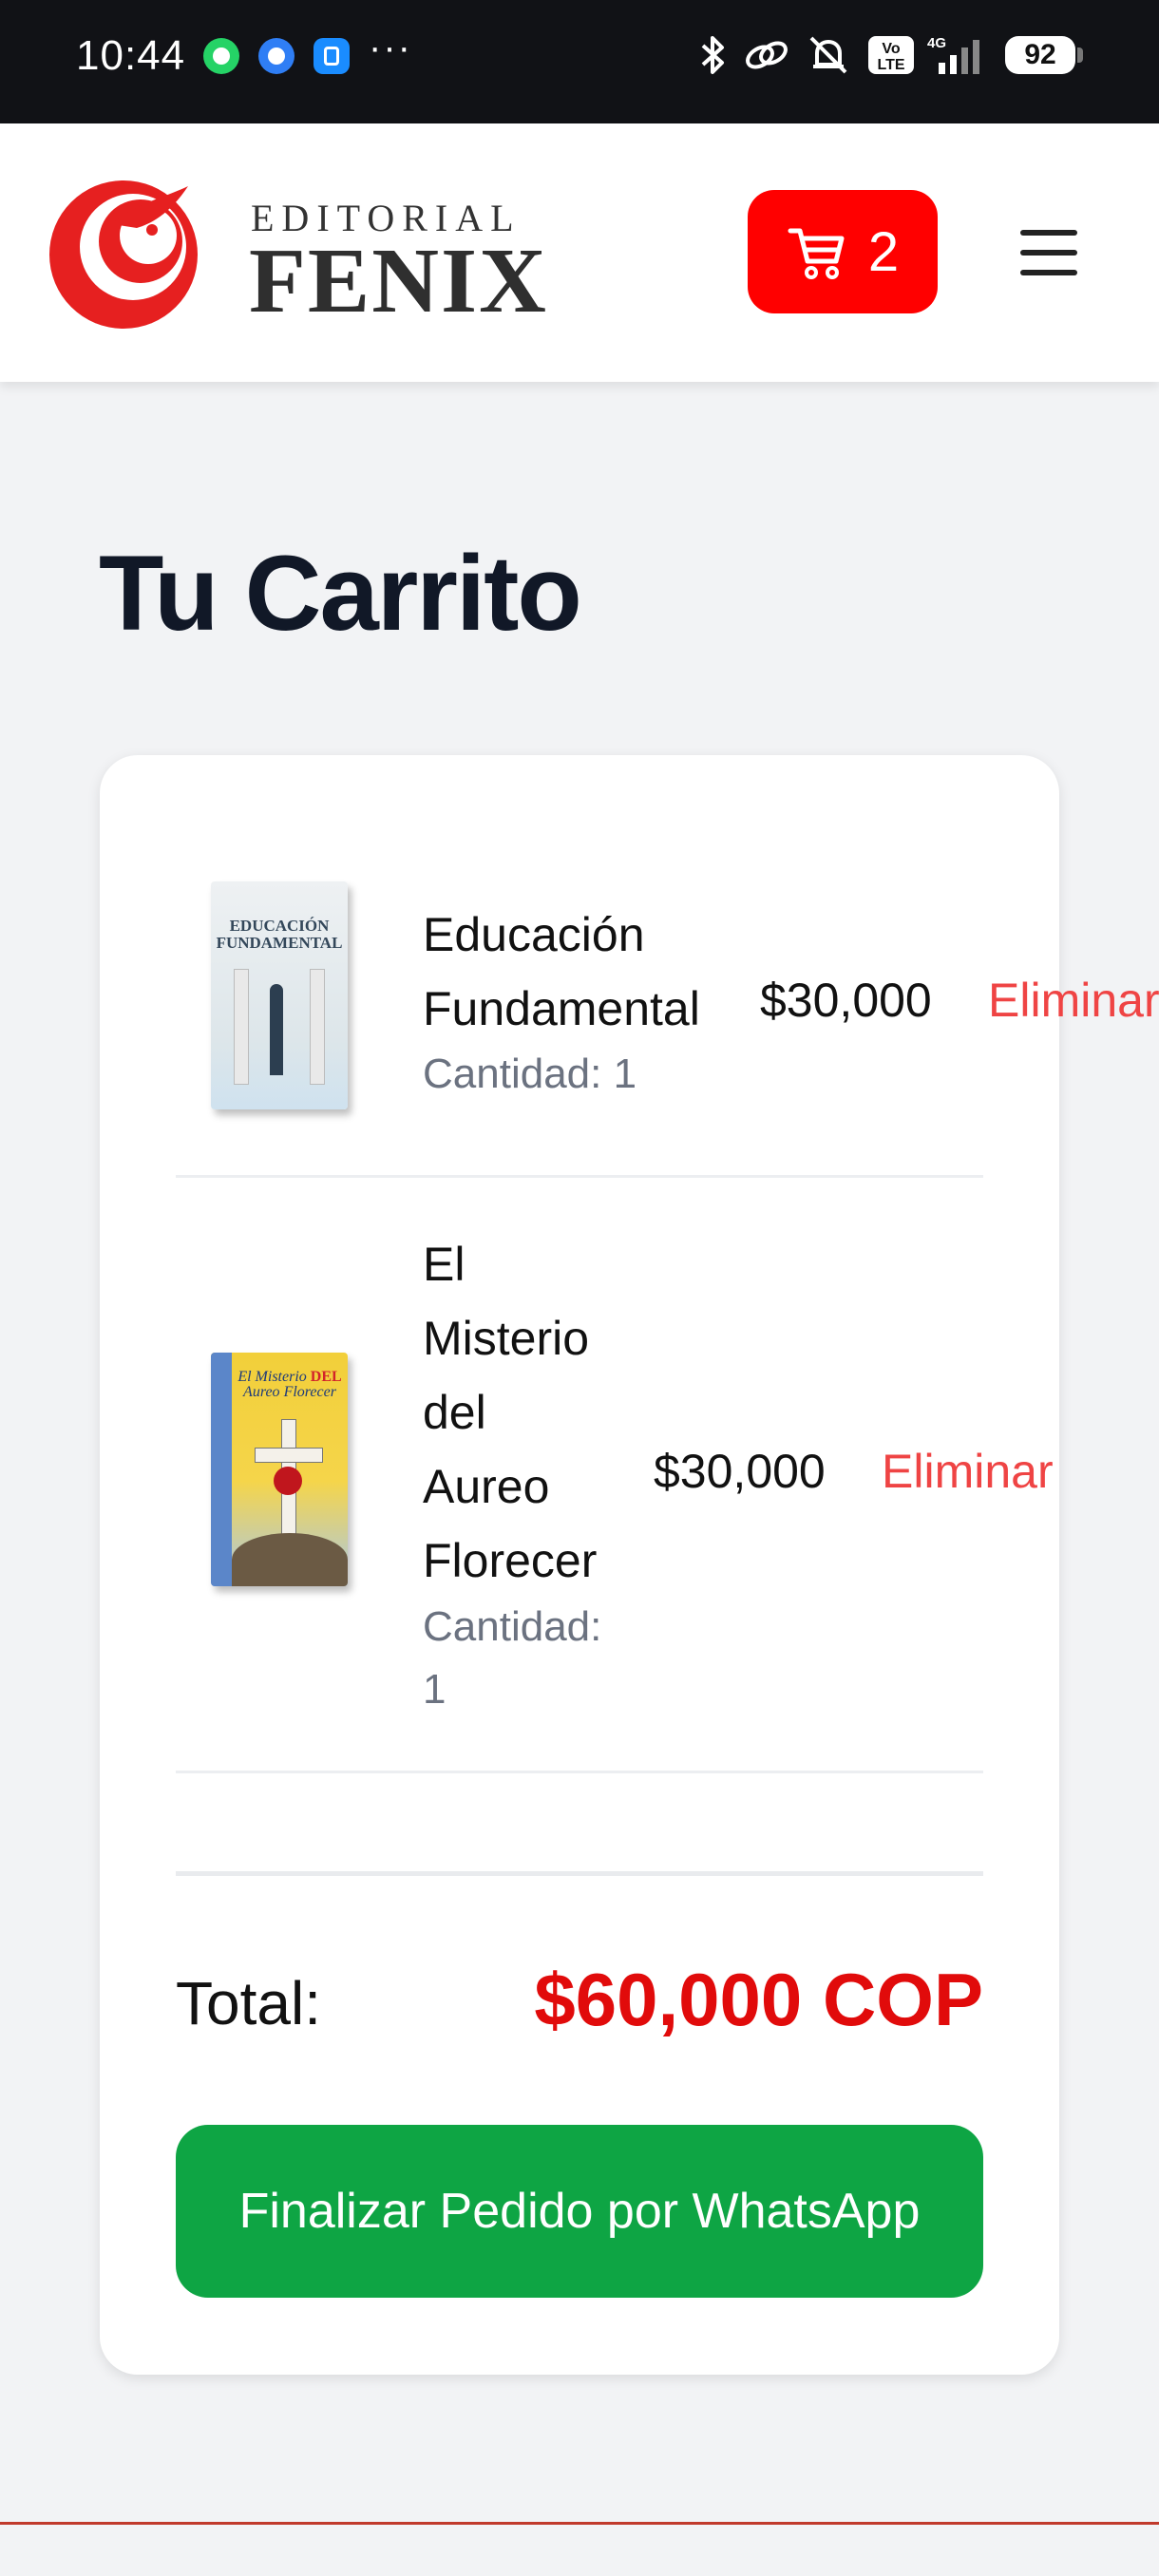 The image size is (1159, 2576). I want to click on footer, so click(579, 2550).